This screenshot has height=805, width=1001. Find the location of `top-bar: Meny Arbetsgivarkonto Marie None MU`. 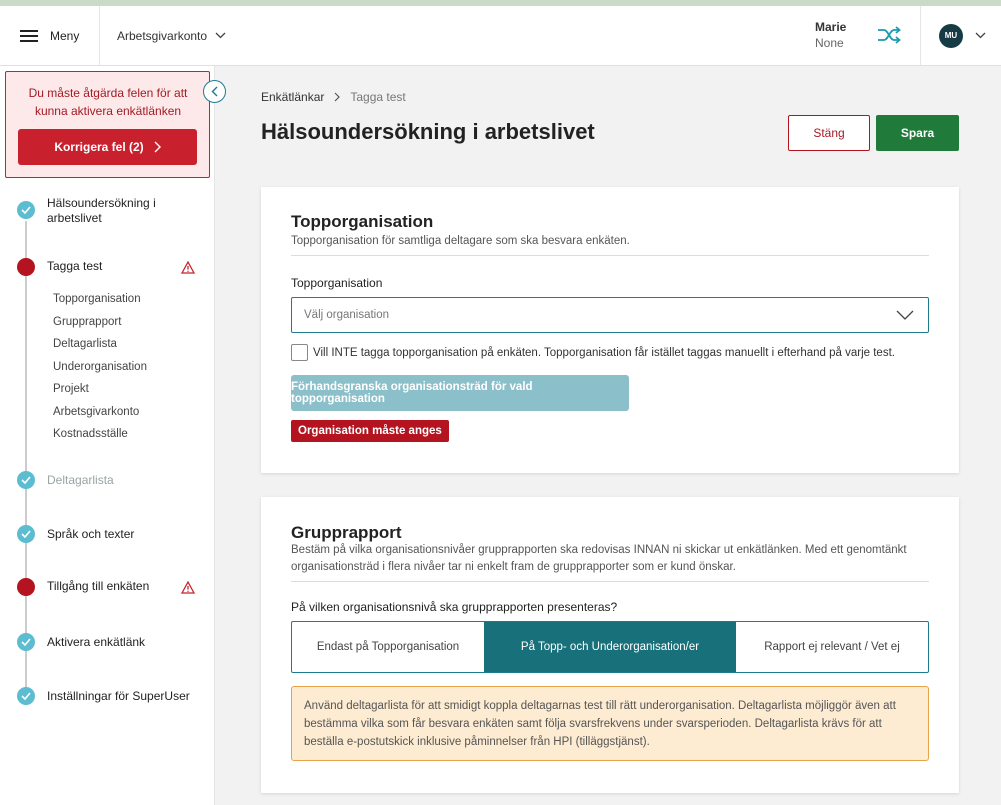

top-bar: Meny Arbetsgivarkonto Marie None MU is located at coordinates (500, 36).